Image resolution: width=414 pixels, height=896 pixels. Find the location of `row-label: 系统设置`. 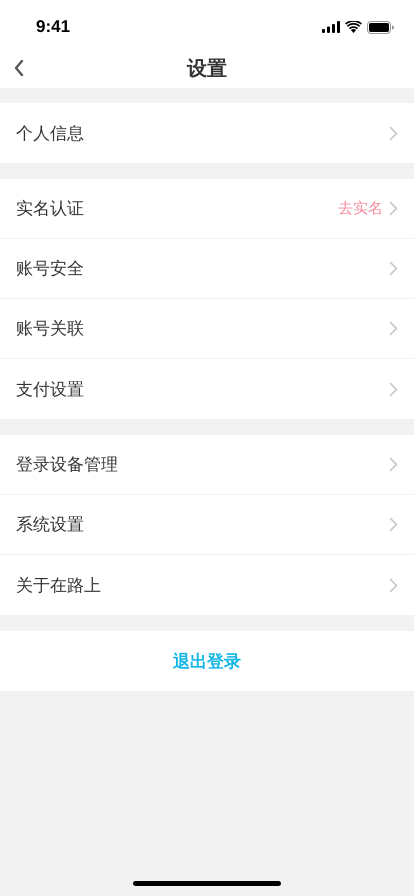

row-label: 系统设置 is located at coordinates (50, 525).